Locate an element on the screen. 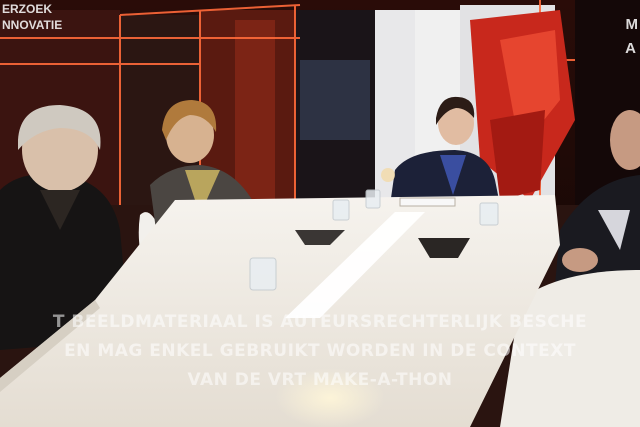 The width and height of the screenshot is (640, 427). corner-tag-right-1: M is located at coordinates (632, 24).